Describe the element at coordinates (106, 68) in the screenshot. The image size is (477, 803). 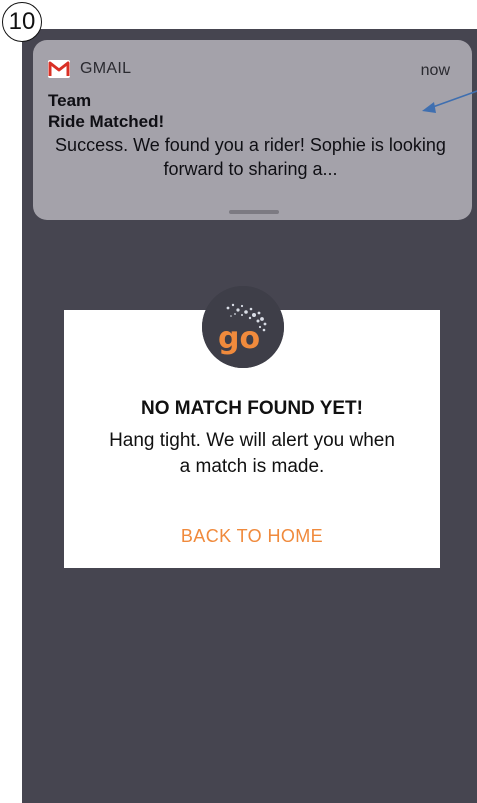
I see `notification-app-name: GMAIL` at that location.